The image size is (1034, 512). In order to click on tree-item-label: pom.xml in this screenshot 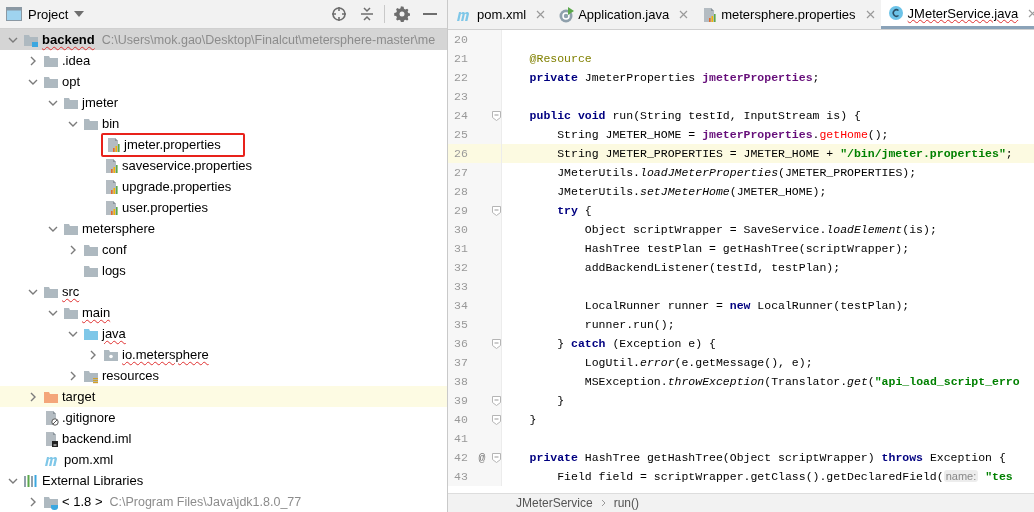, I will do `click(89, 459)`.